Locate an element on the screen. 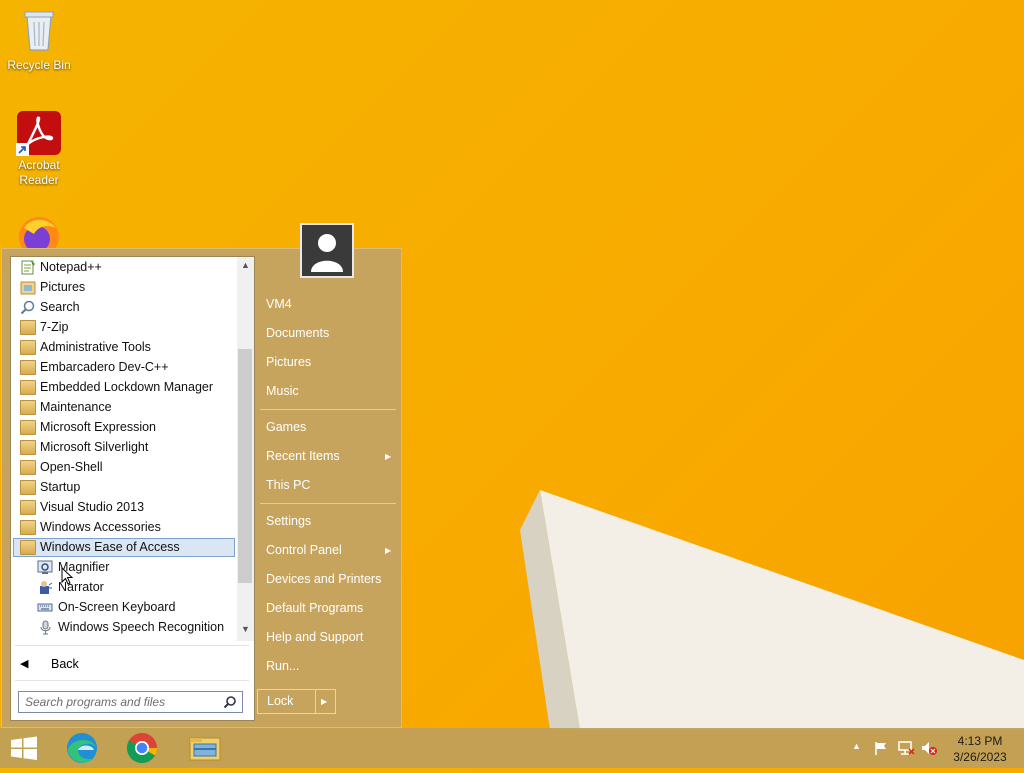 This screenshot has width=1024, height=773. edge-taskbar-button is located at coordinates (82, 748).